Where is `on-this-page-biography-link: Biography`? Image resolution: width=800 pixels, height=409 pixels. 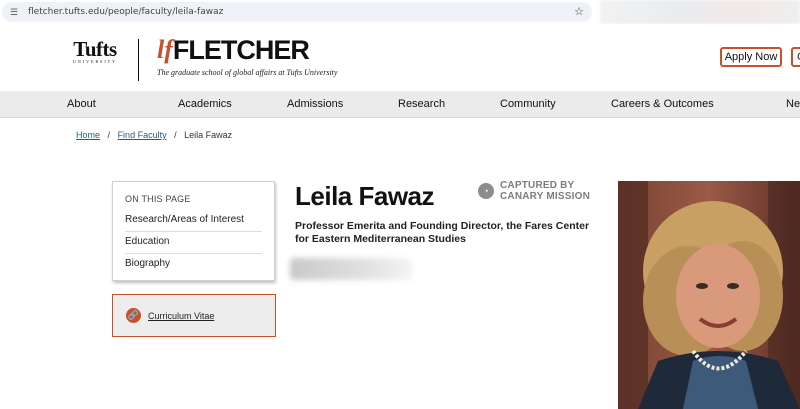
on-this-page-biography-link: Biography is located at coordinates (193, 264).